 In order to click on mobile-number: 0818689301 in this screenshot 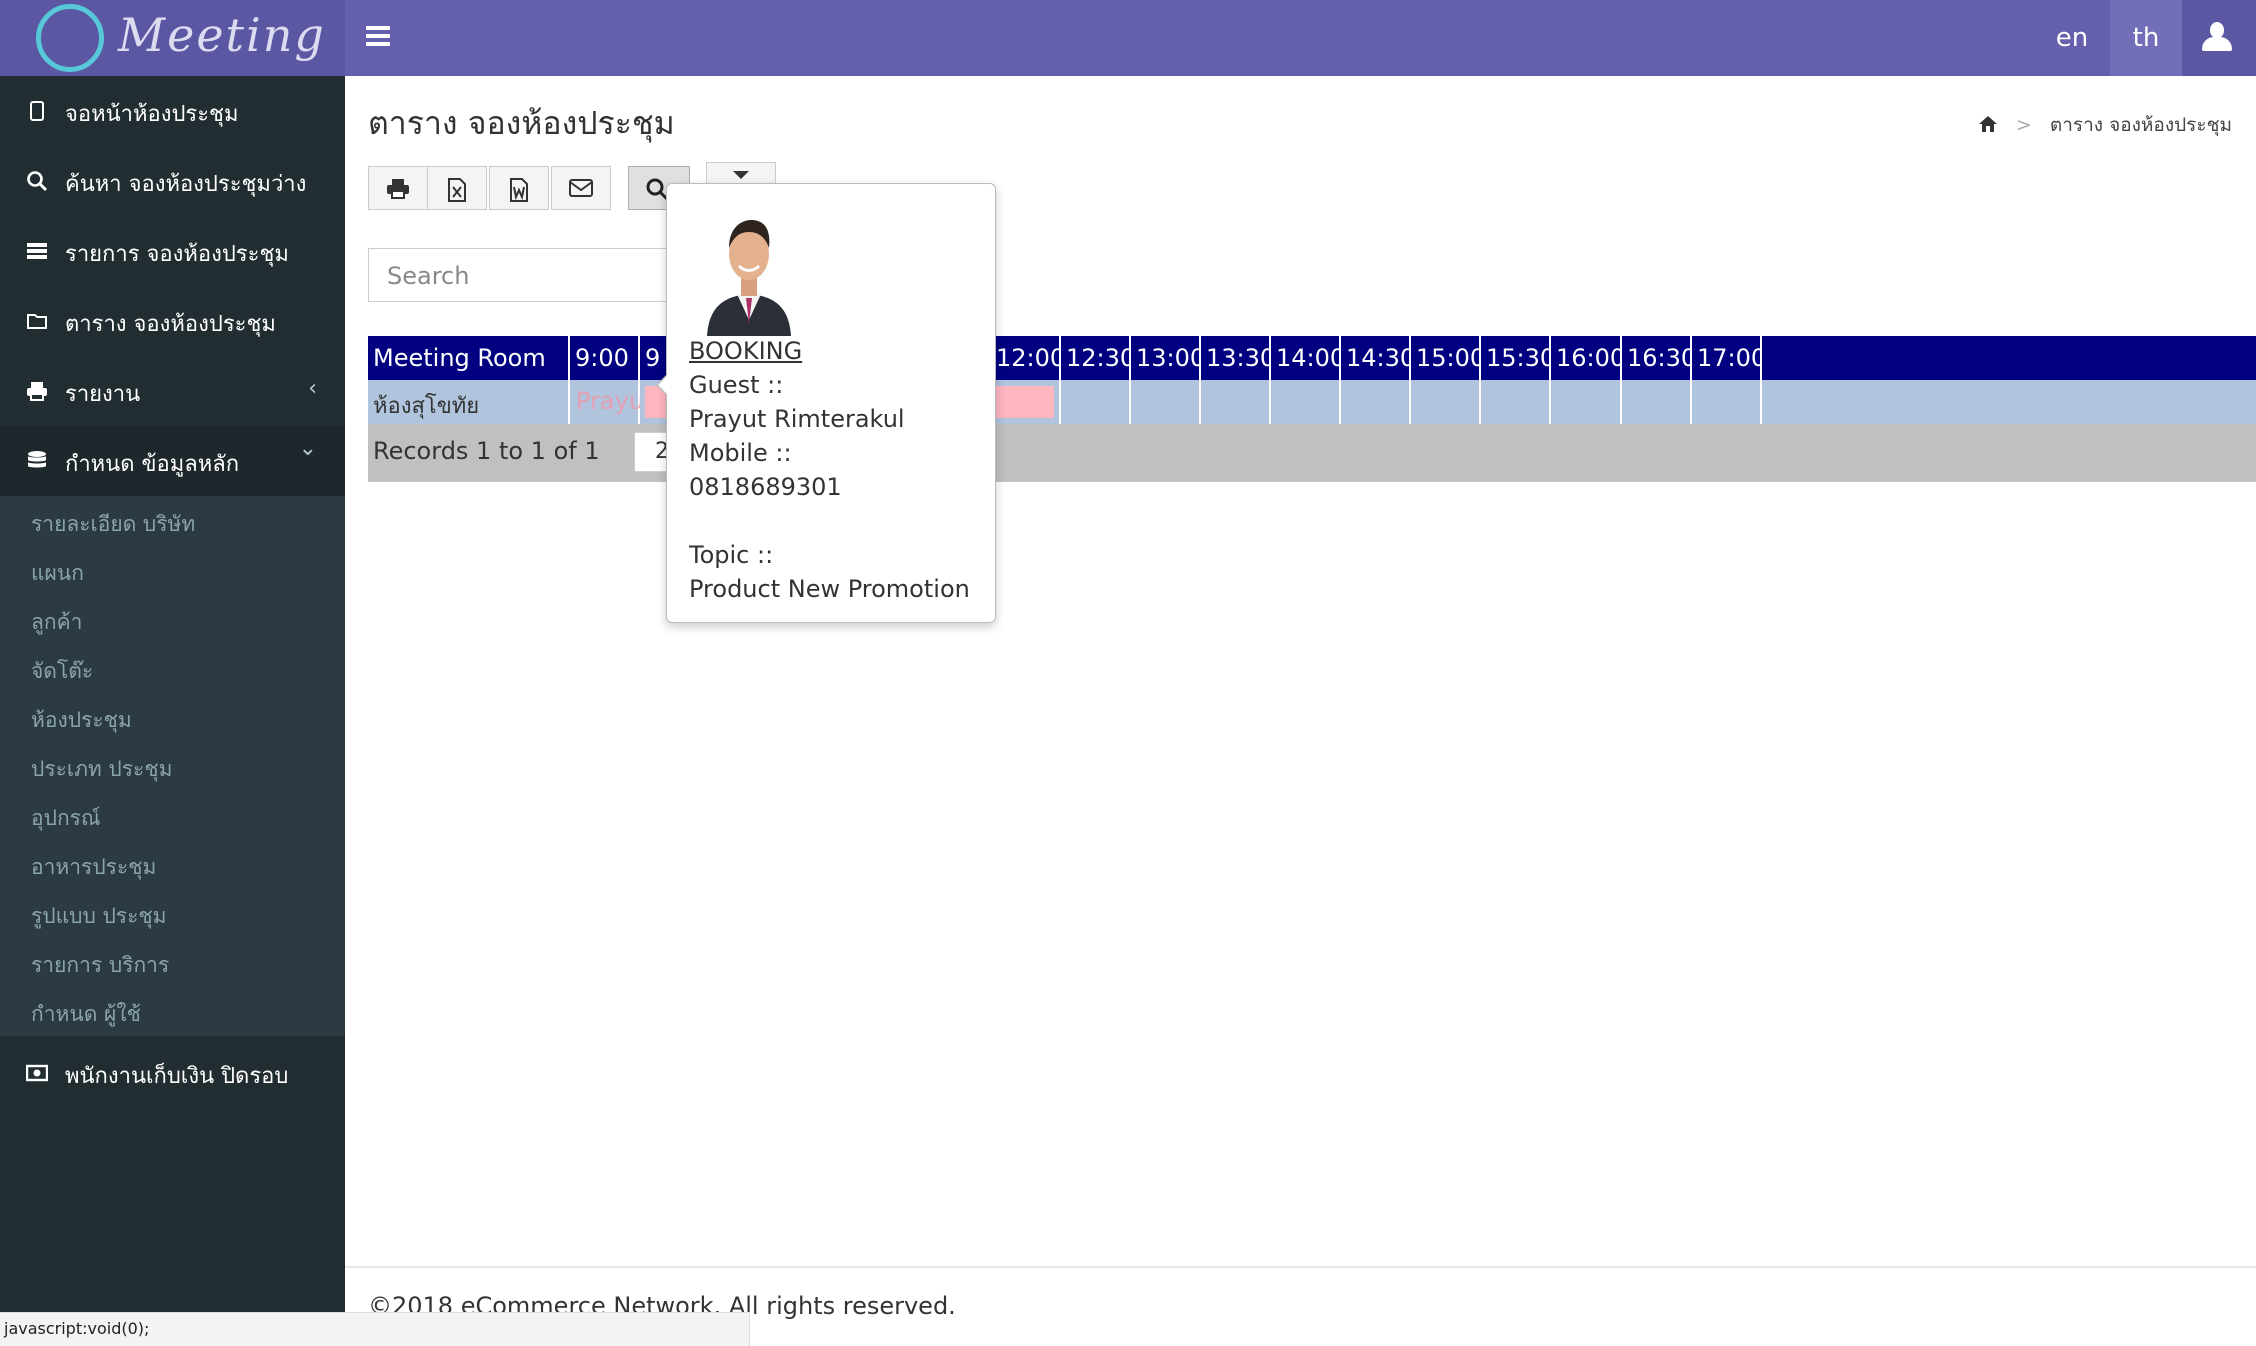, I will do `click(765, 487)`.